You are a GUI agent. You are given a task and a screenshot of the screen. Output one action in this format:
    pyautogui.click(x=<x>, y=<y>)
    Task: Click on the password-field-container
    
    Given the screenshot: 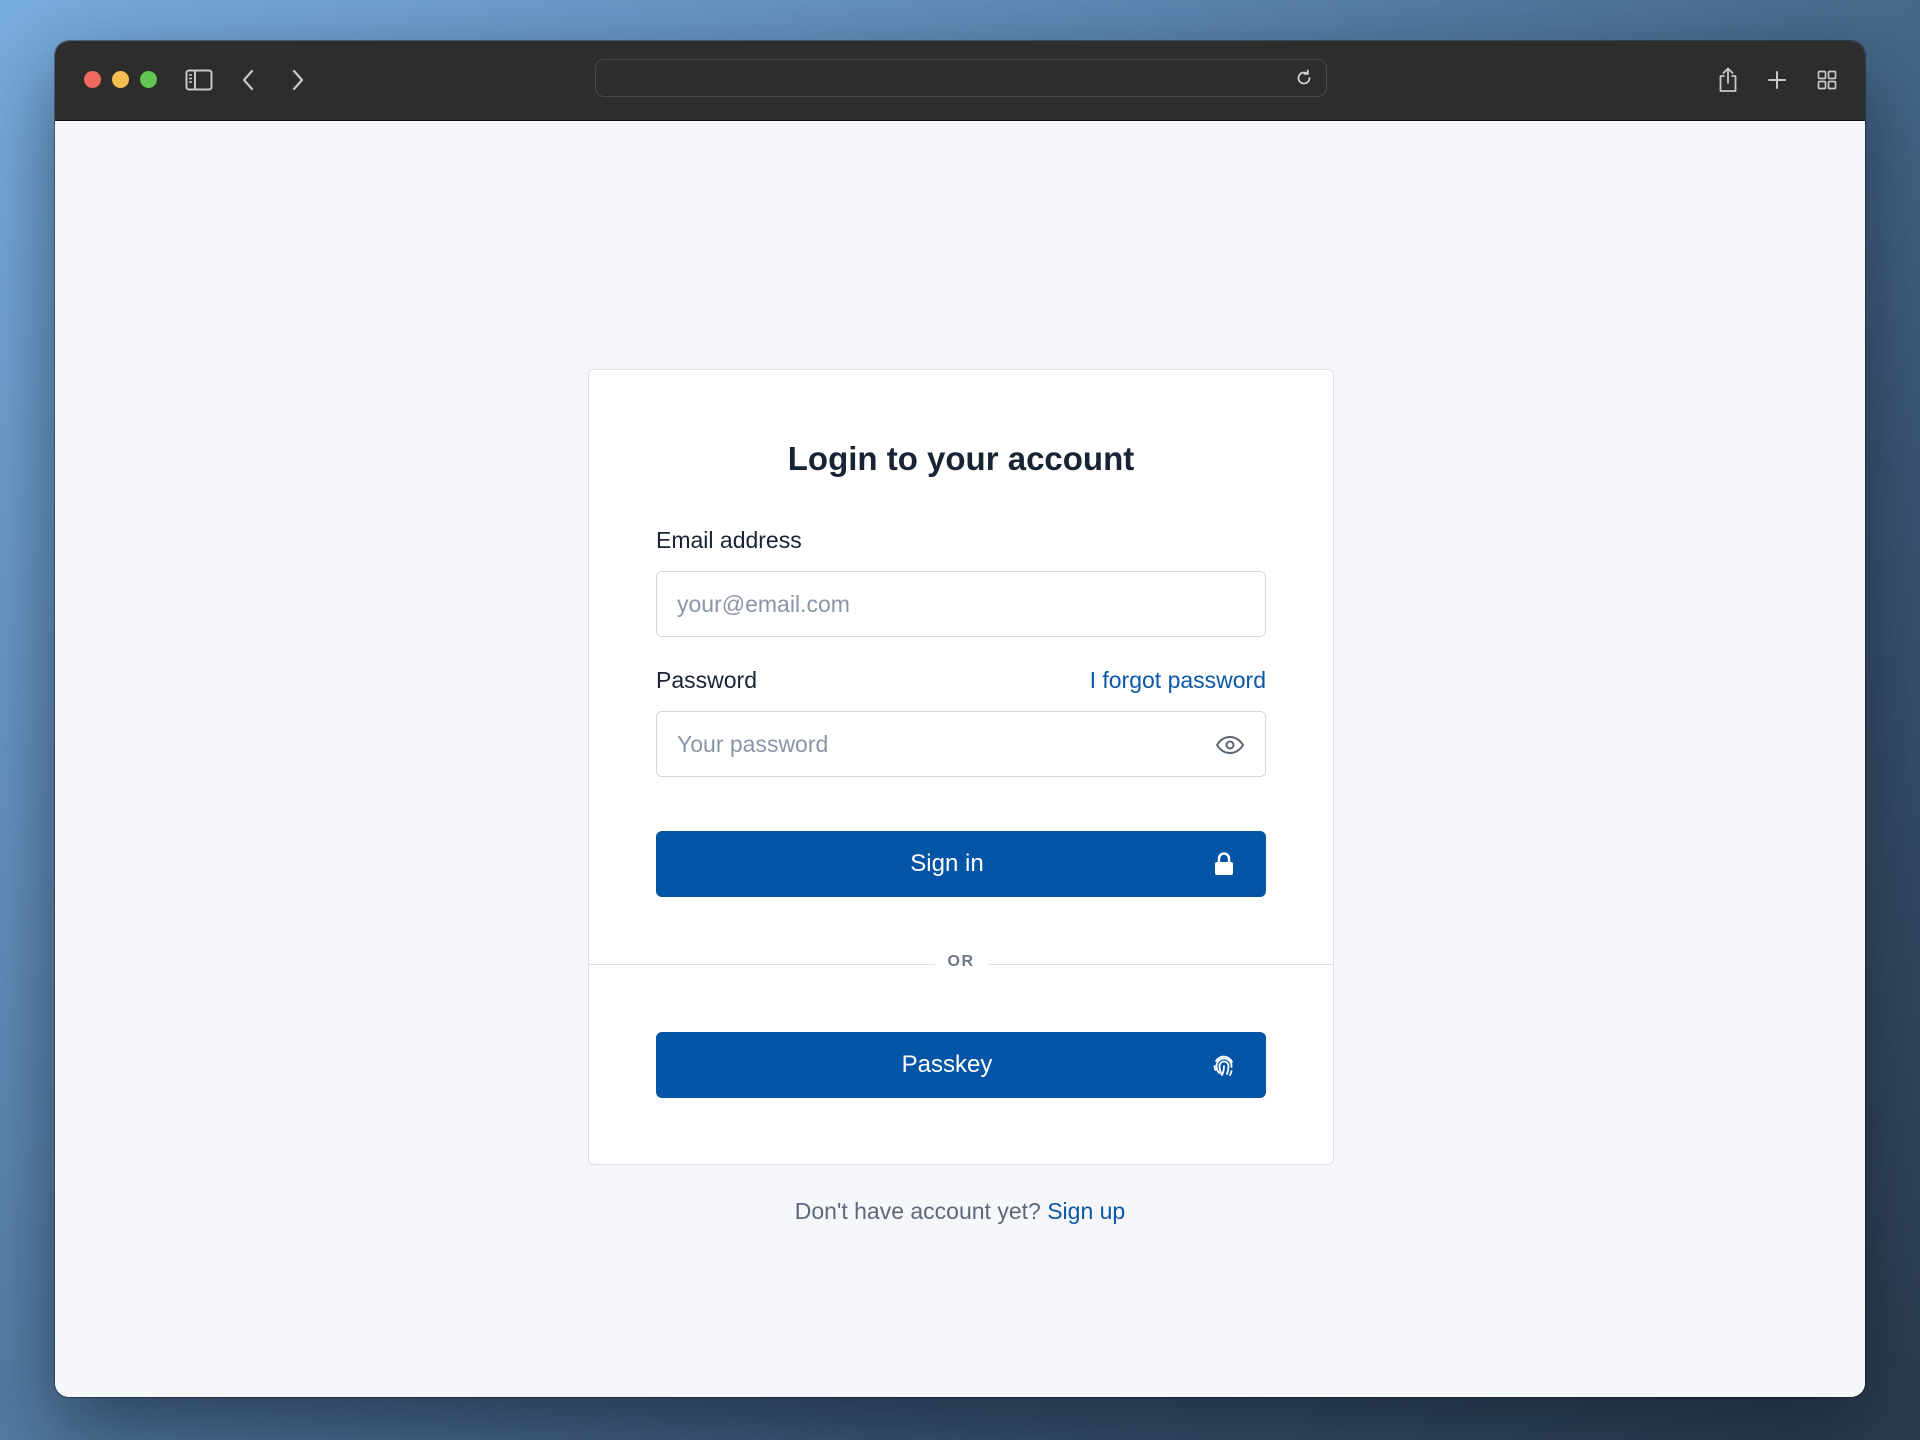 What is the action you would take?
    pyautogui.click(x=961, y=744)
    